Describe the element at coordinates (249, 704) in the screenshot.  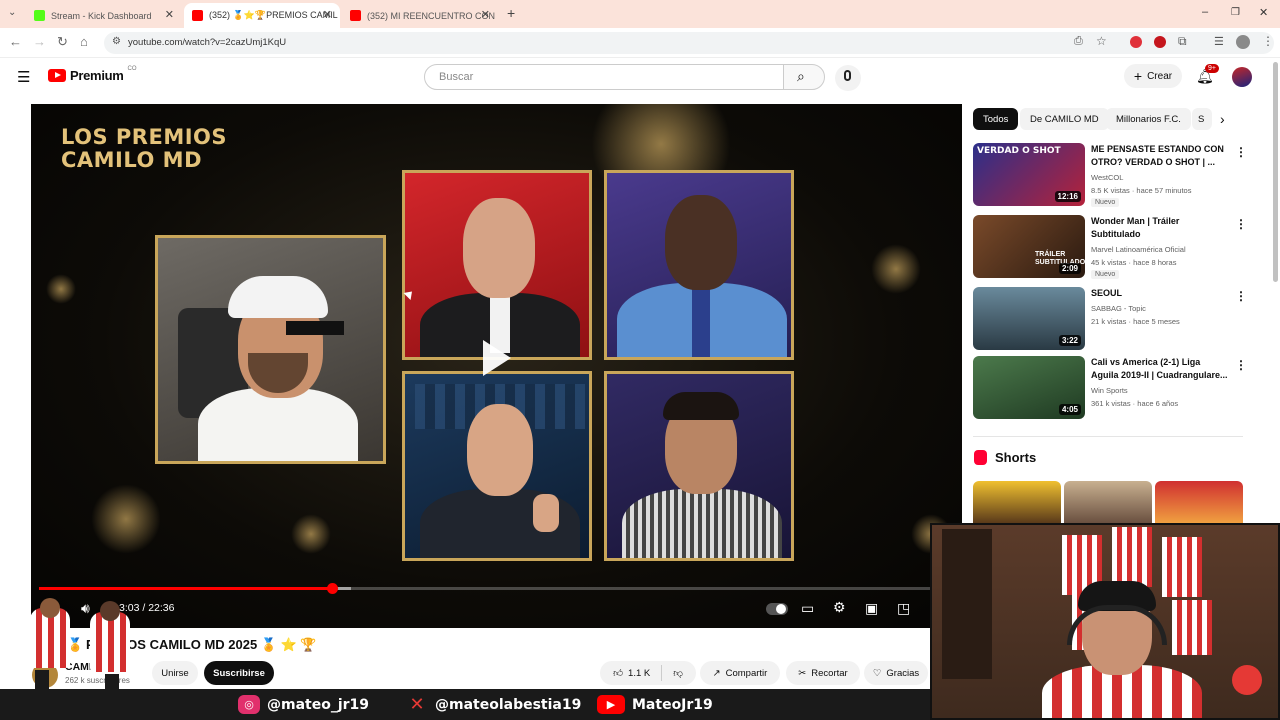
I see `instagram-icon: ◎` at that location.